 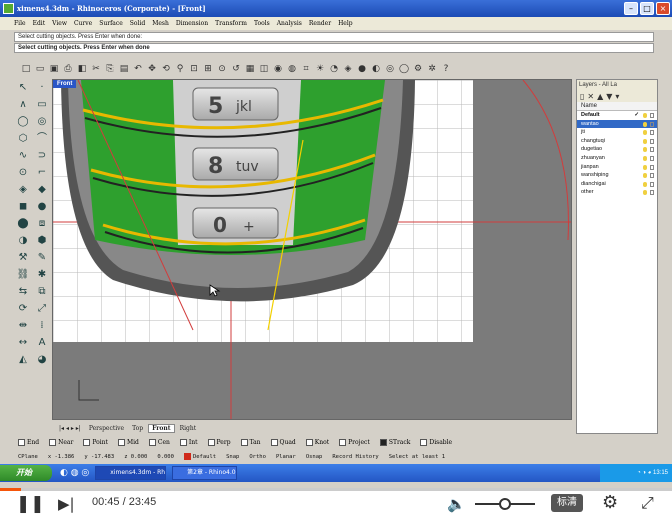 I want to click on rotate-view-icon: ⟲, so click(x=166, y=69).